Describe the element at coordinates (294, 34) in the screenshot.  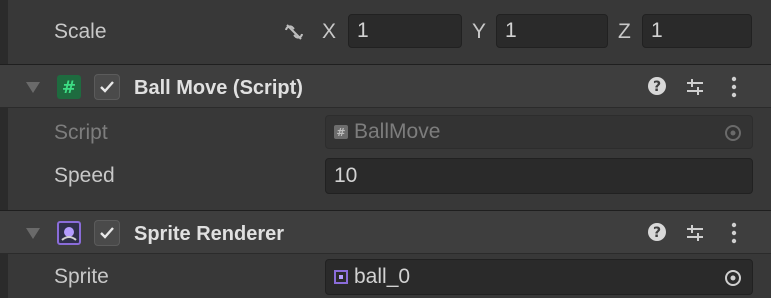
I see `unlink-icon` at that location.